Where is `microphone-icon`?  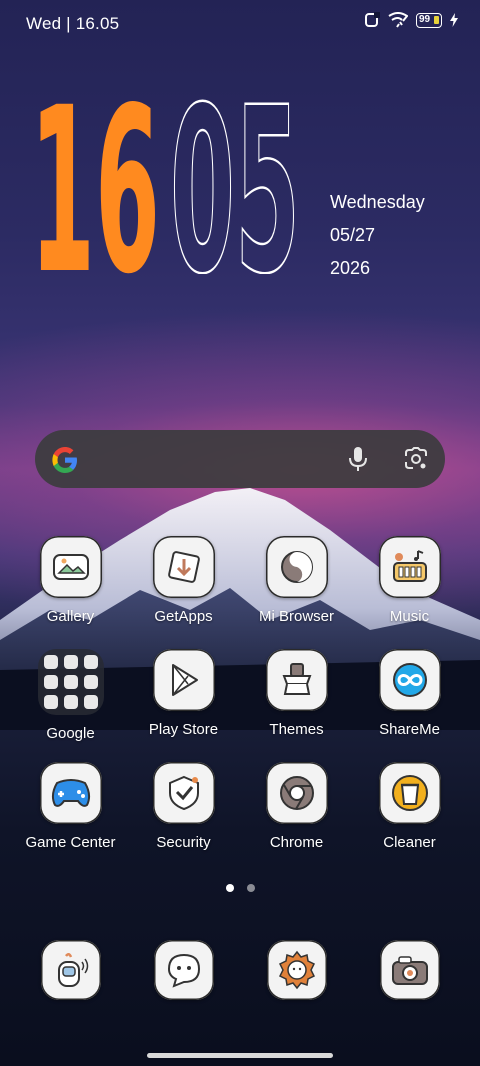
microphone-icon is located at coordinates (358, 459).